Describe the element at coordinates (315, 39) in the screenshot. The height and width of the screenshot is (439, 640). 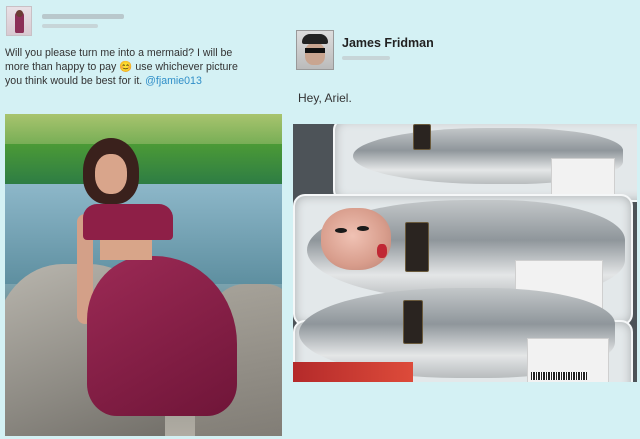
I see `avatar-hat` at that location.